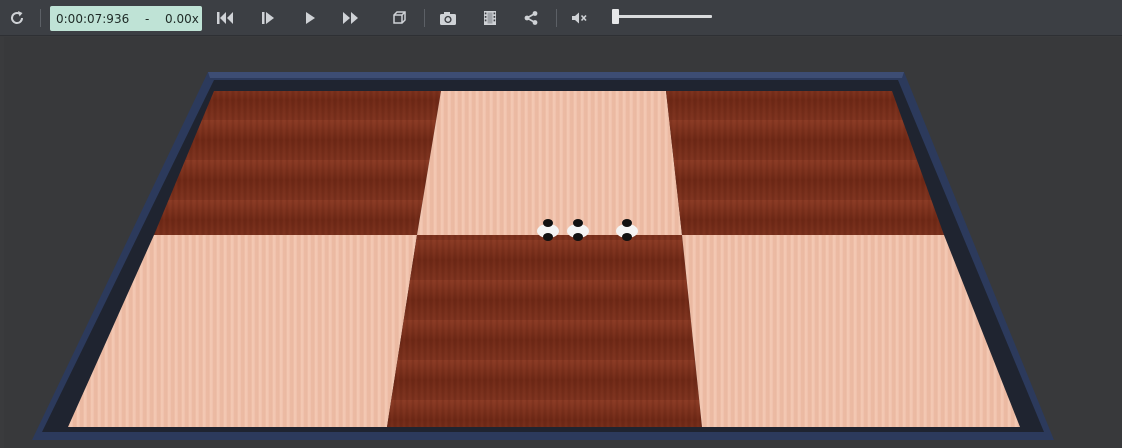 The width and height of the screenshot is (1122, 448). Describe the element at coordinates (182, 19) in the screenshot. I see `speed-text: 0.00x` at that location.